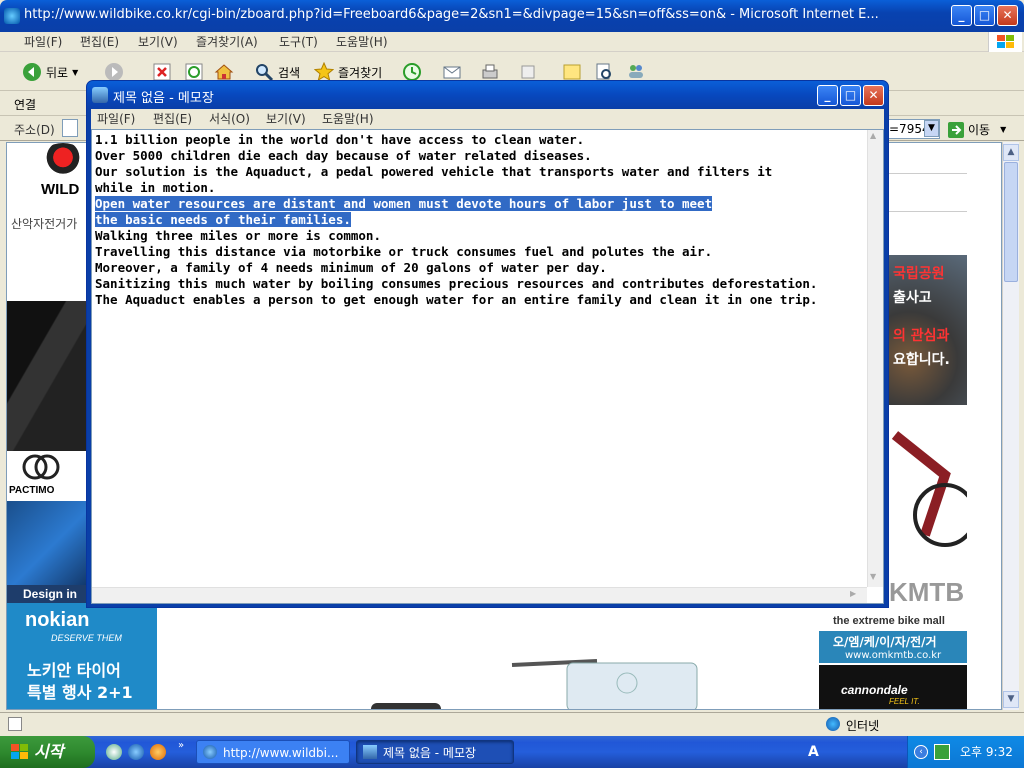  I want to click on bike-frame-icon, so click(934, 489).